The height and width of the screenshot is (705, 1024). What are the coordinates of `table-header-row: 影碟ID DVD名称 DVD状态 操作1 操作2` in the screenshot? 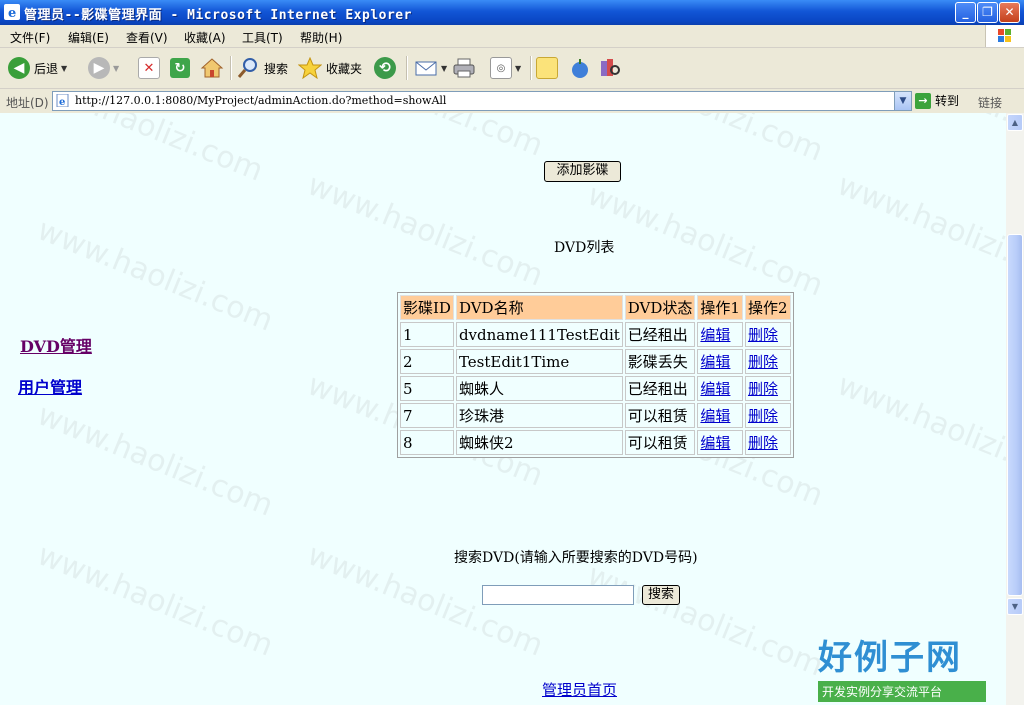 It's located at (595, 307).